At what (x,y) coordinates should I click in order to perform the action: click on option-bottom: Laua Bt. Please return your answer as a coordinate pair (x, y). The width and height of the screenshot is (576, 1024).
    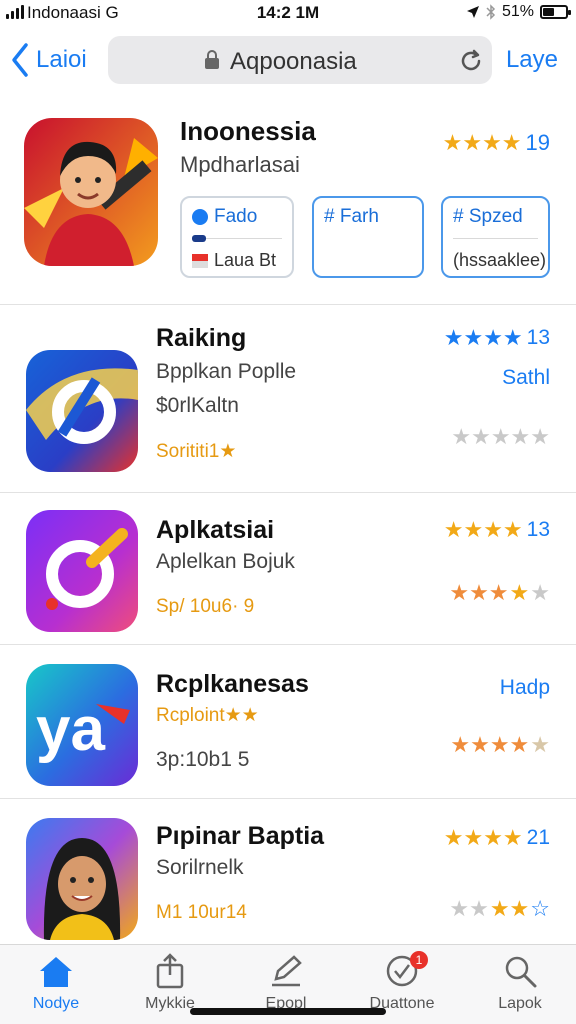
    Looking at the image, I should click on (234, 260).